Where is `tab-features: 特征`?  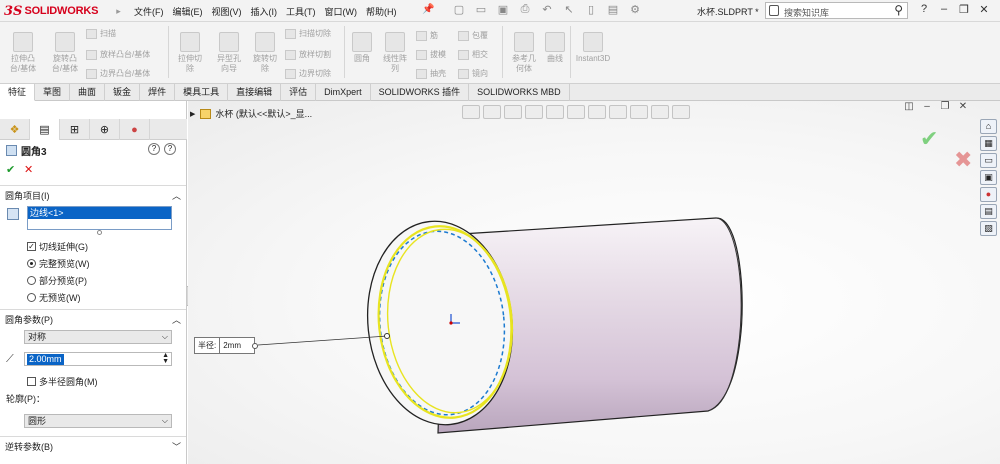 tab-features: 特征 is located at coordinates (18, 92).